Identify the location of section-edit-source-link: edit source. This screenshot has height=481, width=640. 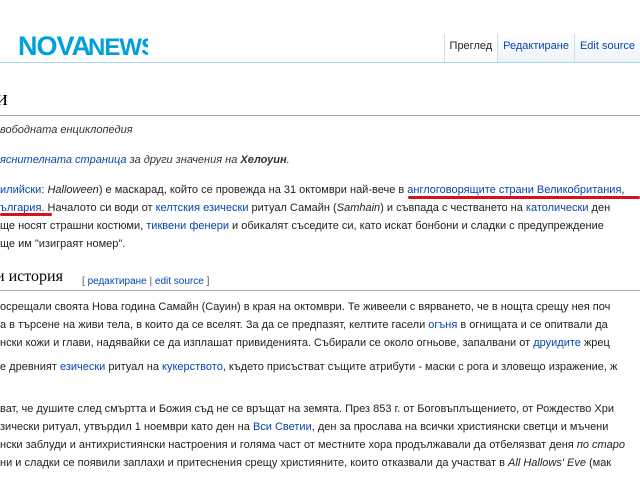
(179, 281).